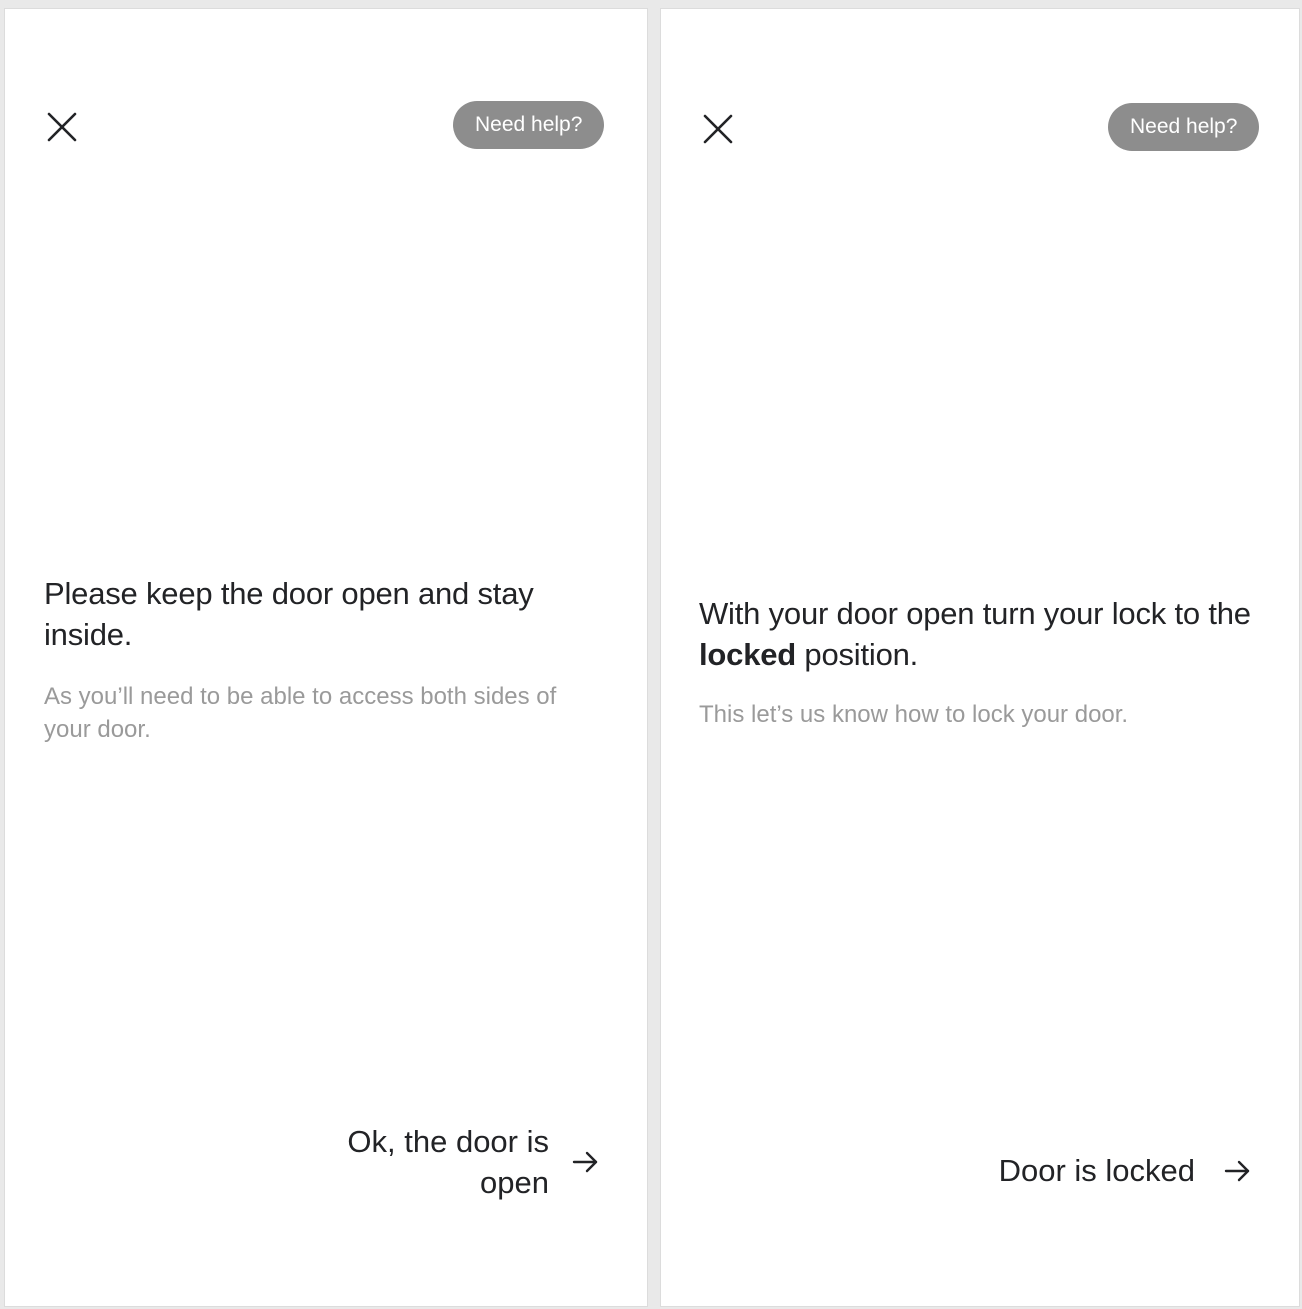 Image resolution: width=1302 pixels, height=1309 pixels. Describe the element at coordinates (448, 1141) in the screenshot. I see `confirm-label-line1: Ok, the door is` at that location.